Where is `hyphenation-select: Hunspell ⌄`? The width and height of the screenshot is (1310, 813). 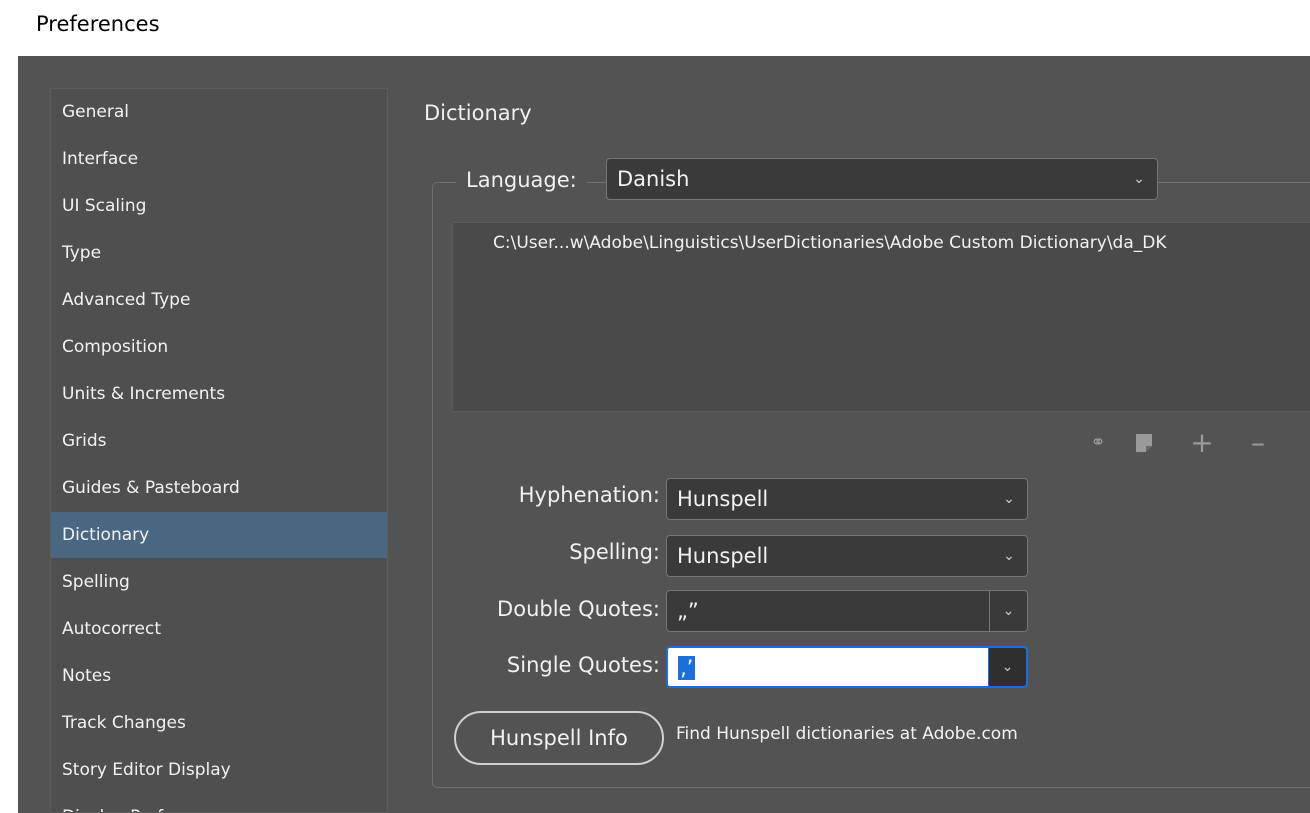
hyphenation-select: Hunspell ⌄ is located at coordinates (847, 499).